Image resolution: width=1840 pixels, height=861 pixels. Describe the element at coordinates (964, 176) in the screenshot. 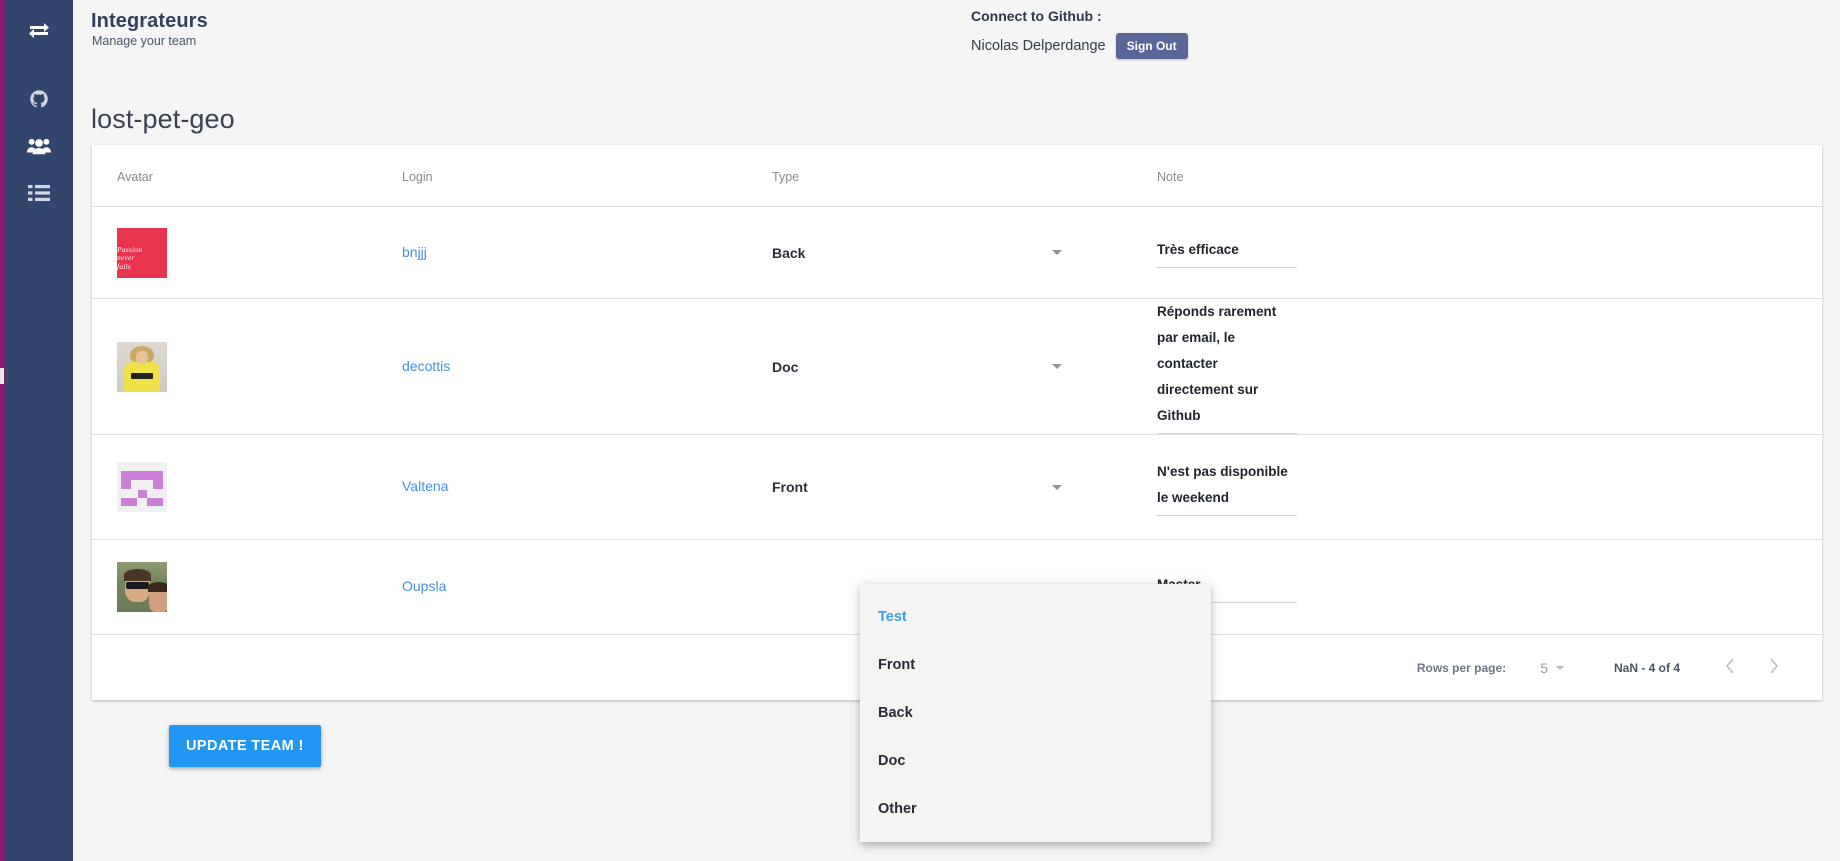

I see `column-header-type: Type` at that location.